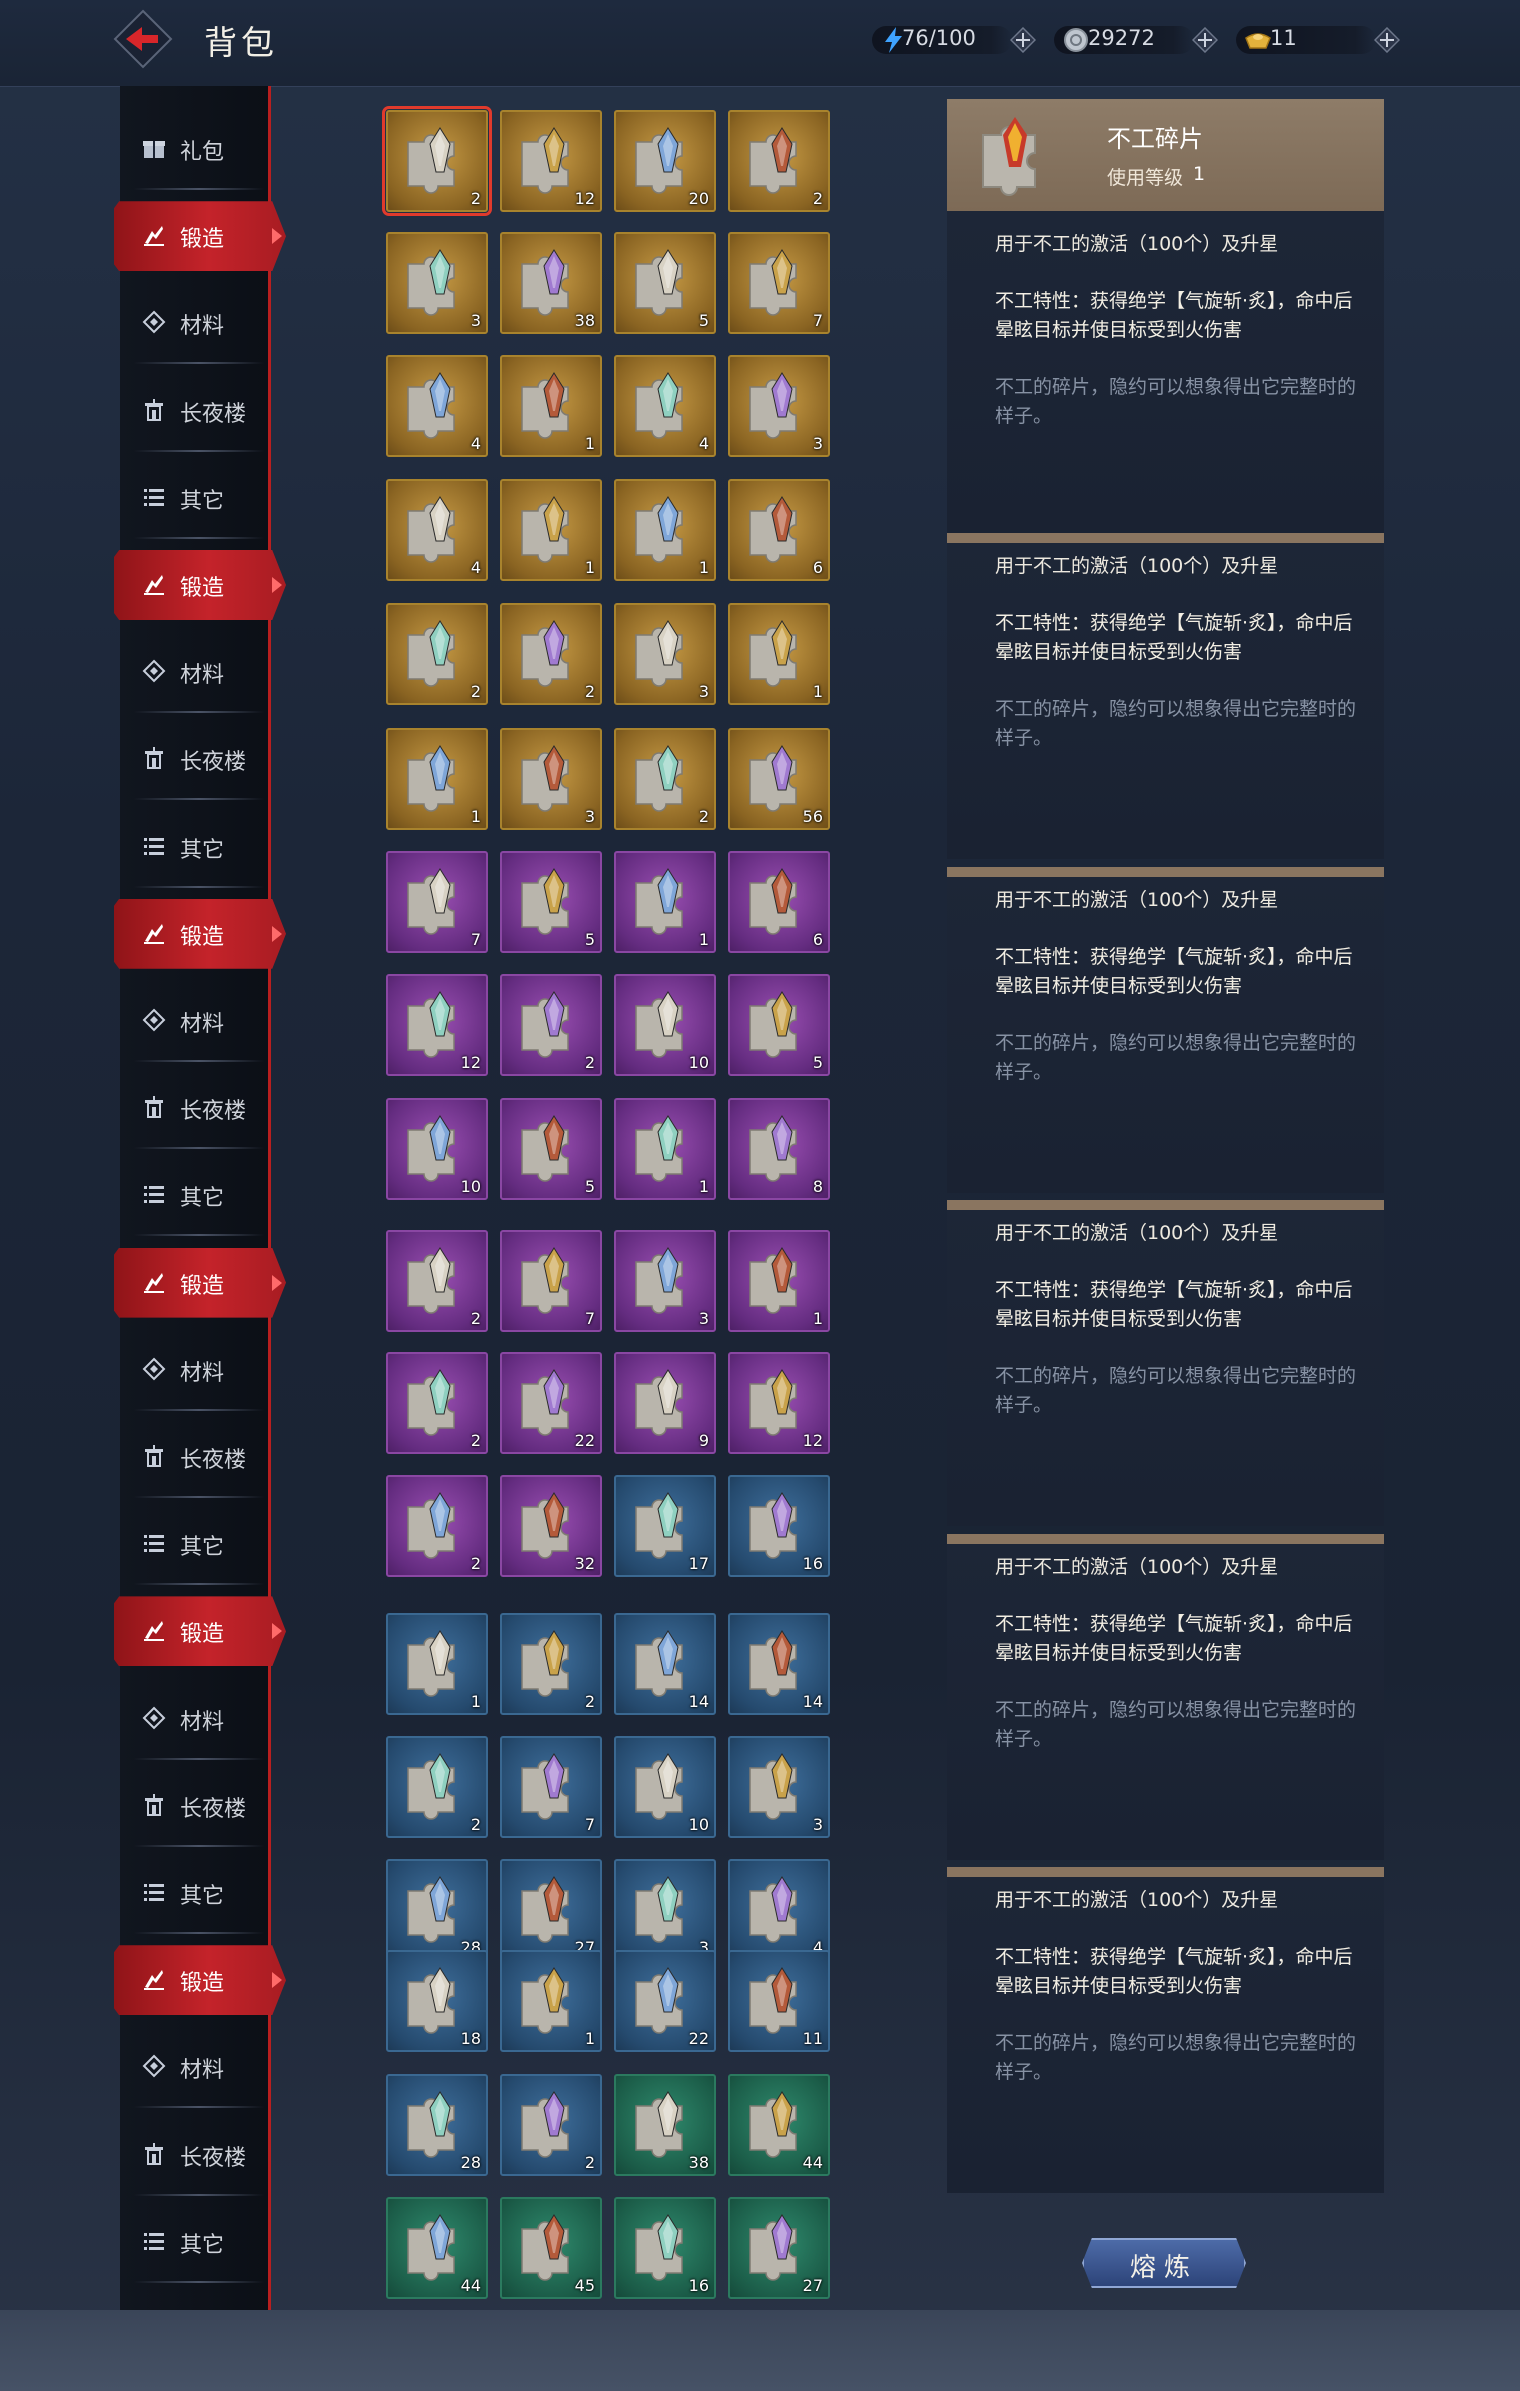 This screenshot has width=1520, height=2391. Describe the element at coordinates (143, 39) in the screenshot. I see `back-button` at that location.